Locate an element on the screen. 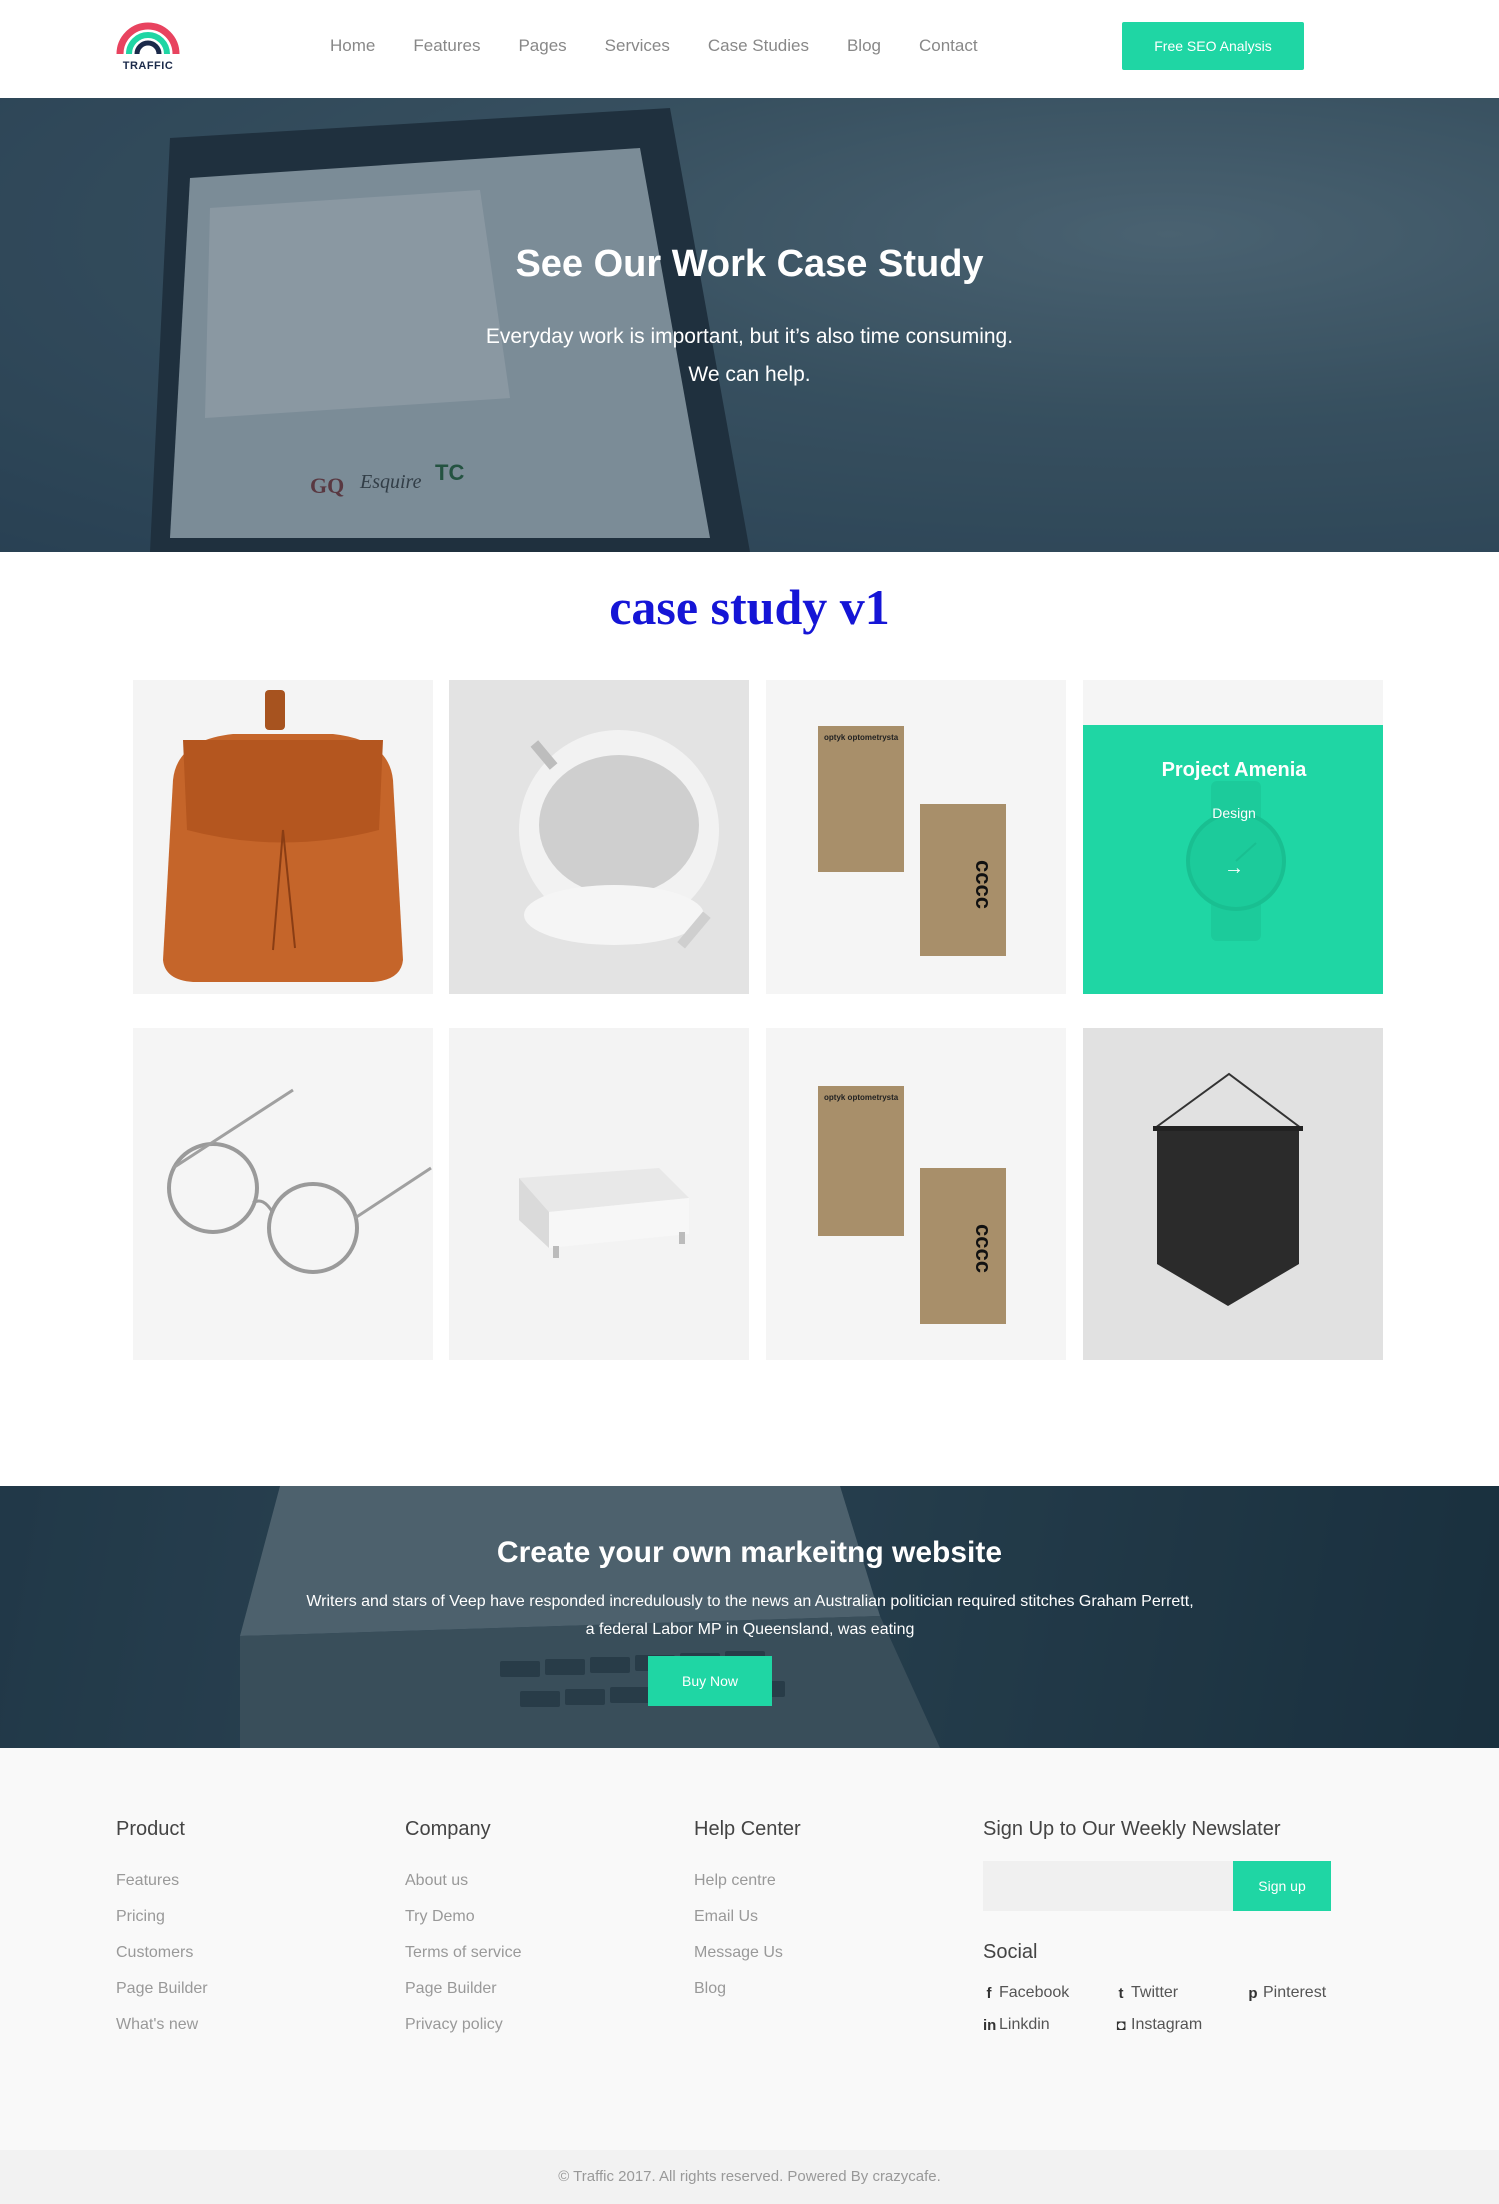 Image resolution: width=1499 pixels, height=2204 pixels. featured-project-category: Design is located at coordinates (1234, 813).